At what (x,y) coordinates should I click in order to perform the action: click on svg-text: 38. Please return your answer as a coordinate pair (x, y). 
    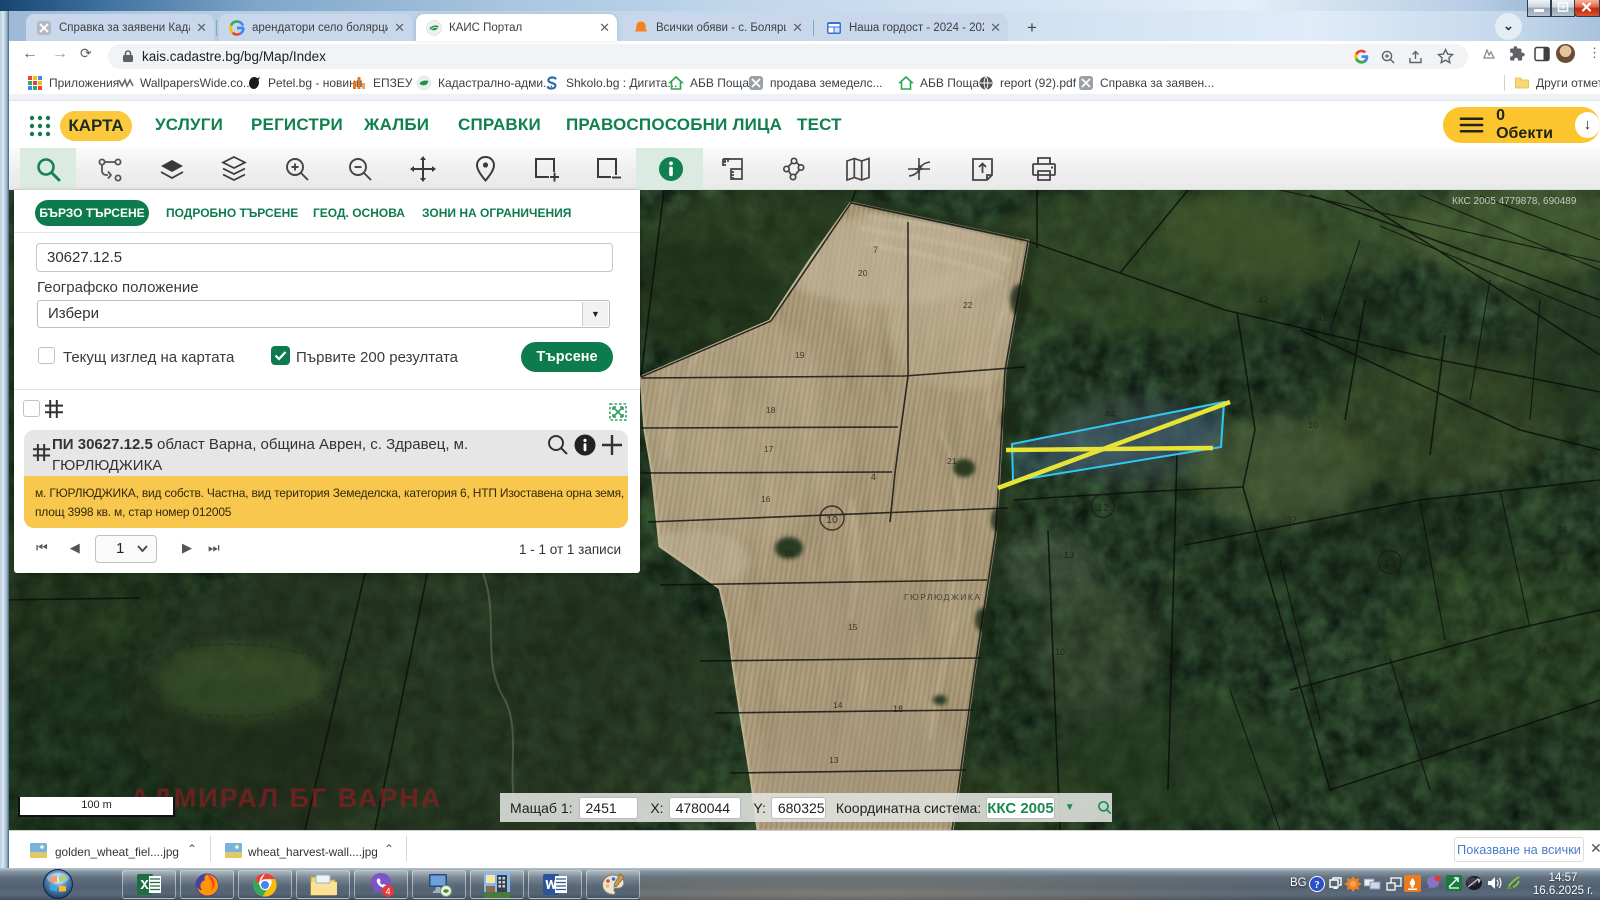
    Looking at the image, I should click on (1457, 520).